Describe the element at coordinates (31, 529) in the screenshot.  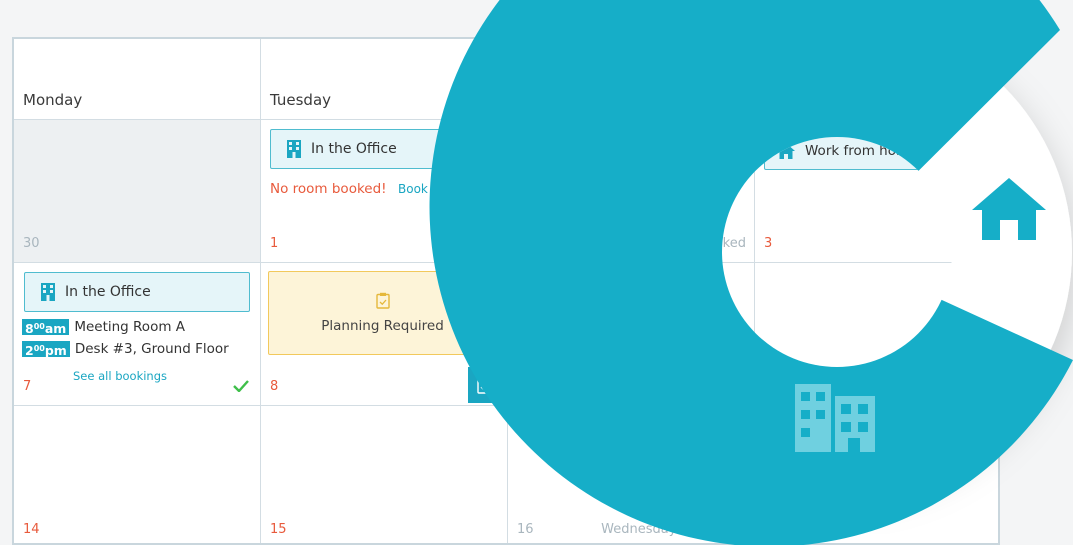
I see `date-number: 14` at that location.